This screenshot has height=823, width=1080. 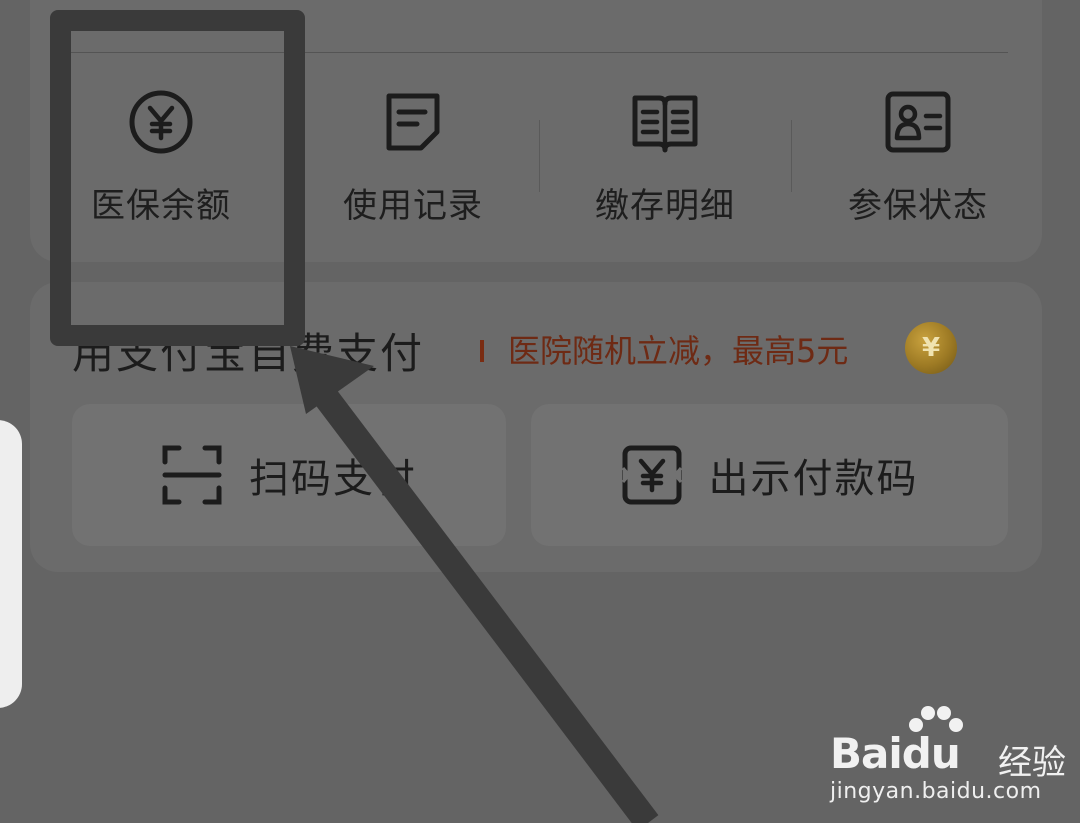 What do you see at coordinates (866, 753) in the screenshot?
I see `baidu-logo-bai: Bai` at bounding box center [866, 753].